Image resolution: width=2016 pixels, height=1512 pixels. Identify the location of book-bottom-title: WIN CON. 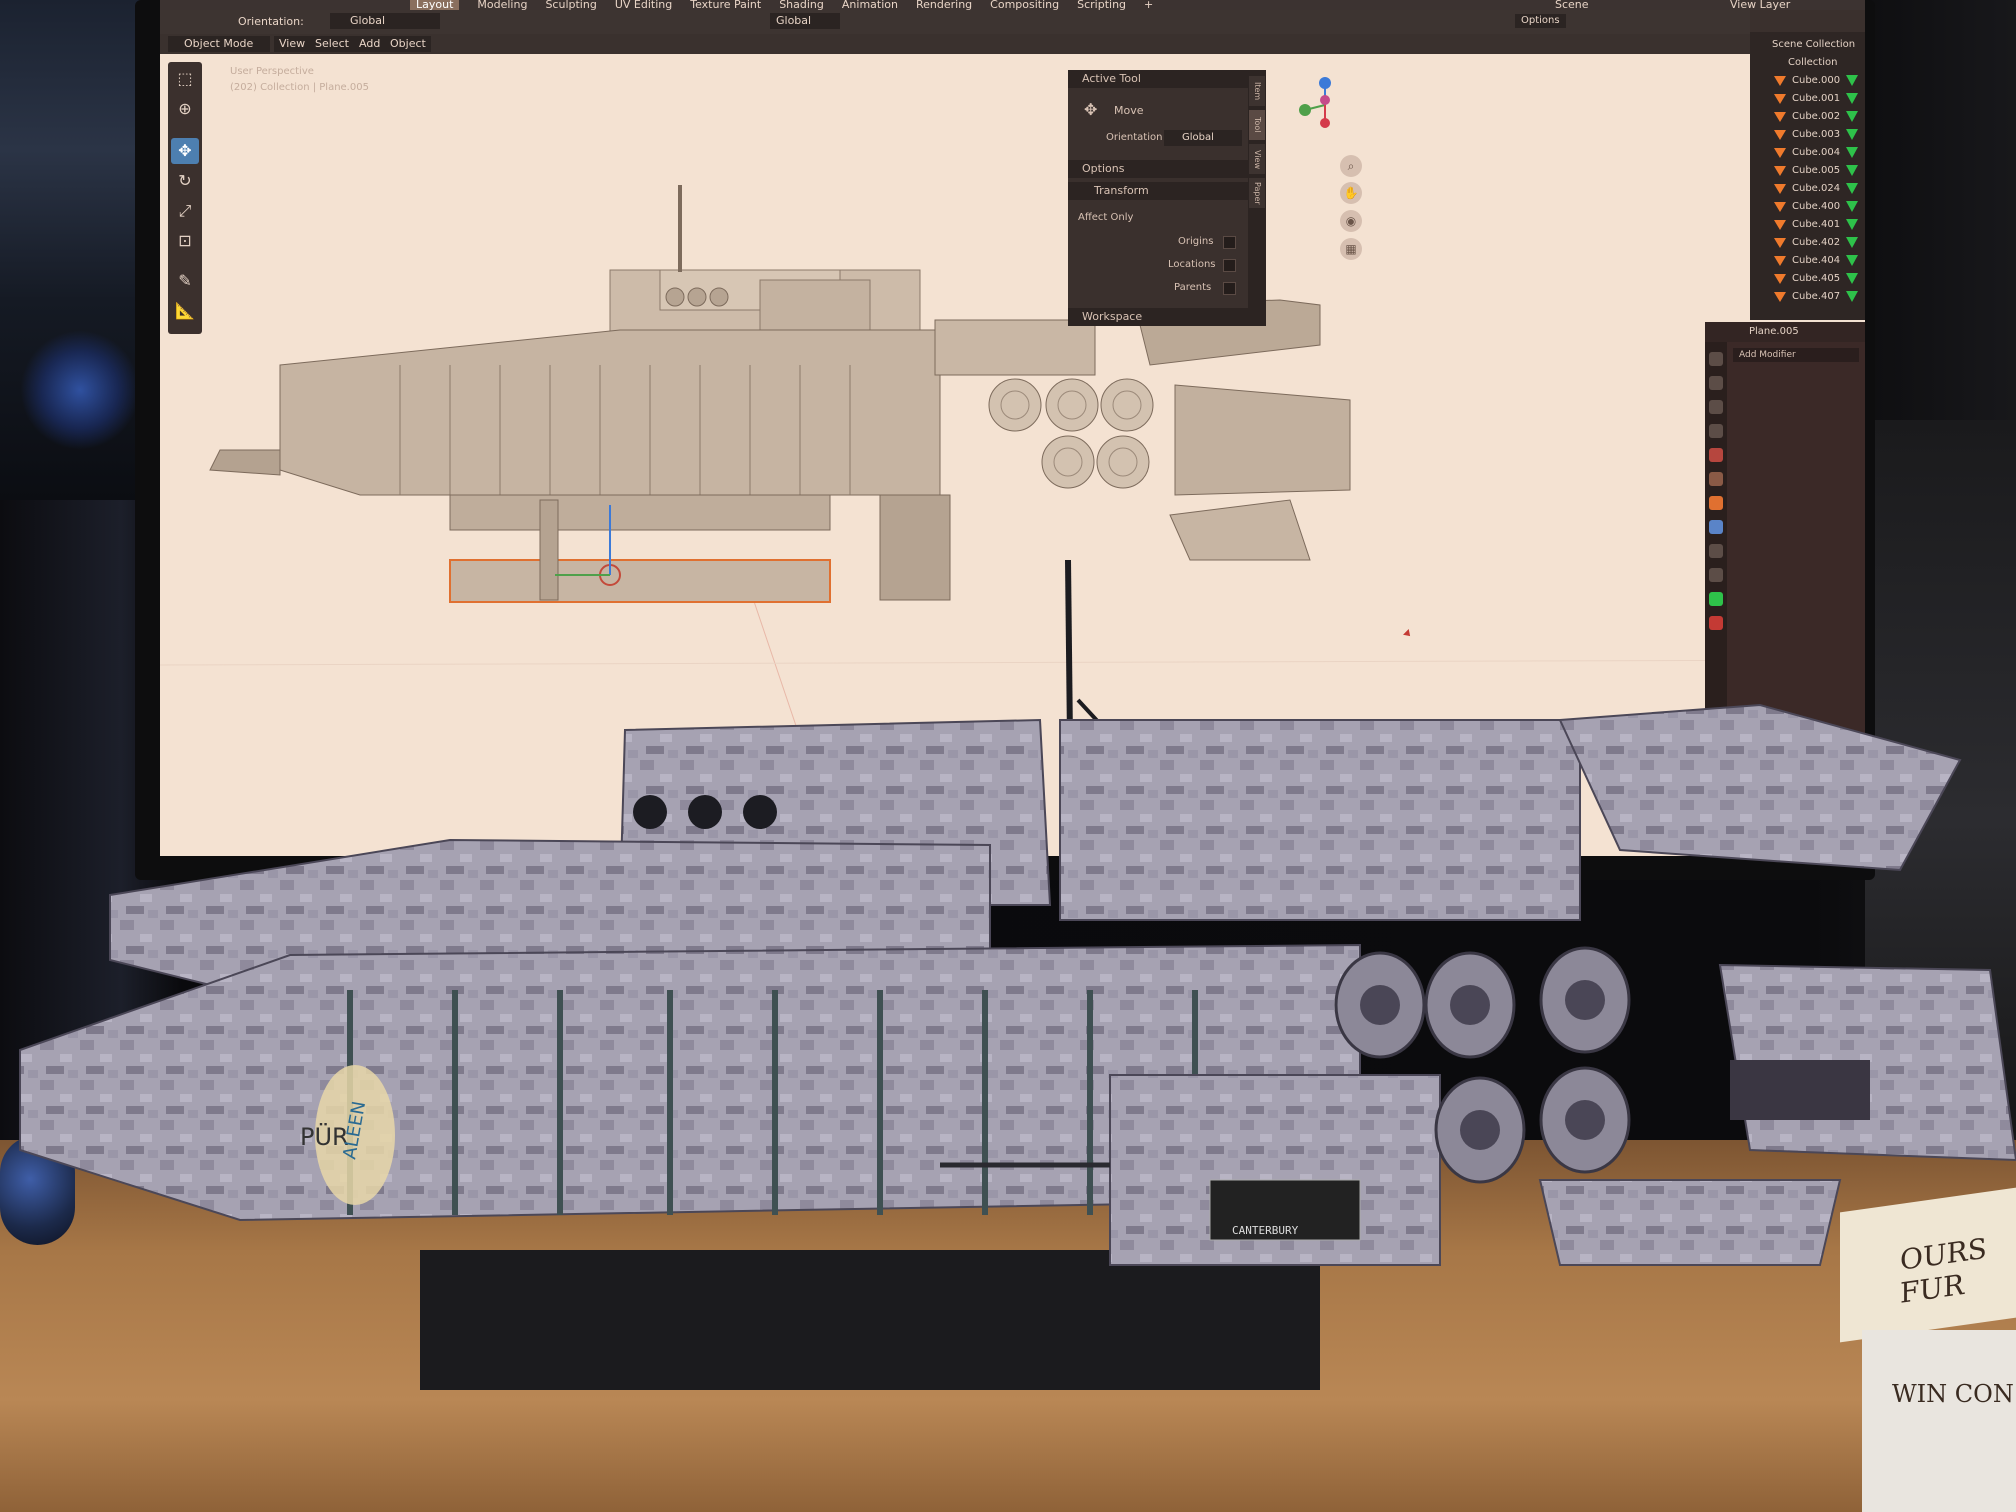
(1953, 1394).